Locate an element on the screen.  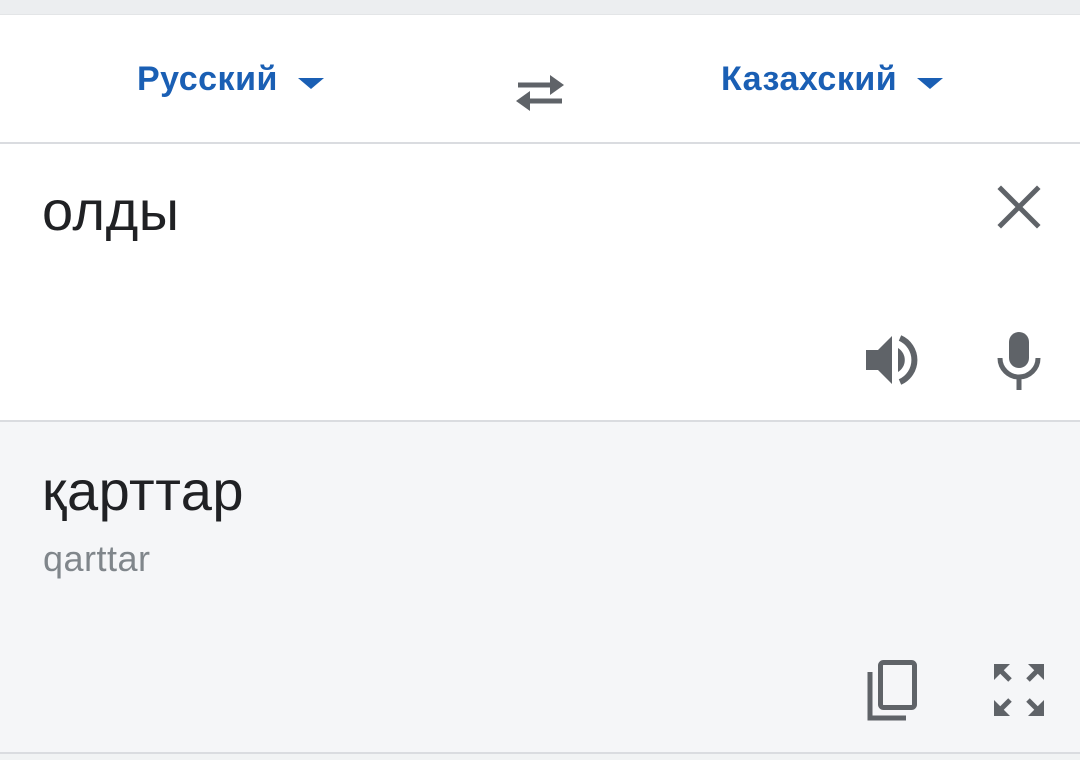
translation-text: қарттар is located at coordinates (143, 490).